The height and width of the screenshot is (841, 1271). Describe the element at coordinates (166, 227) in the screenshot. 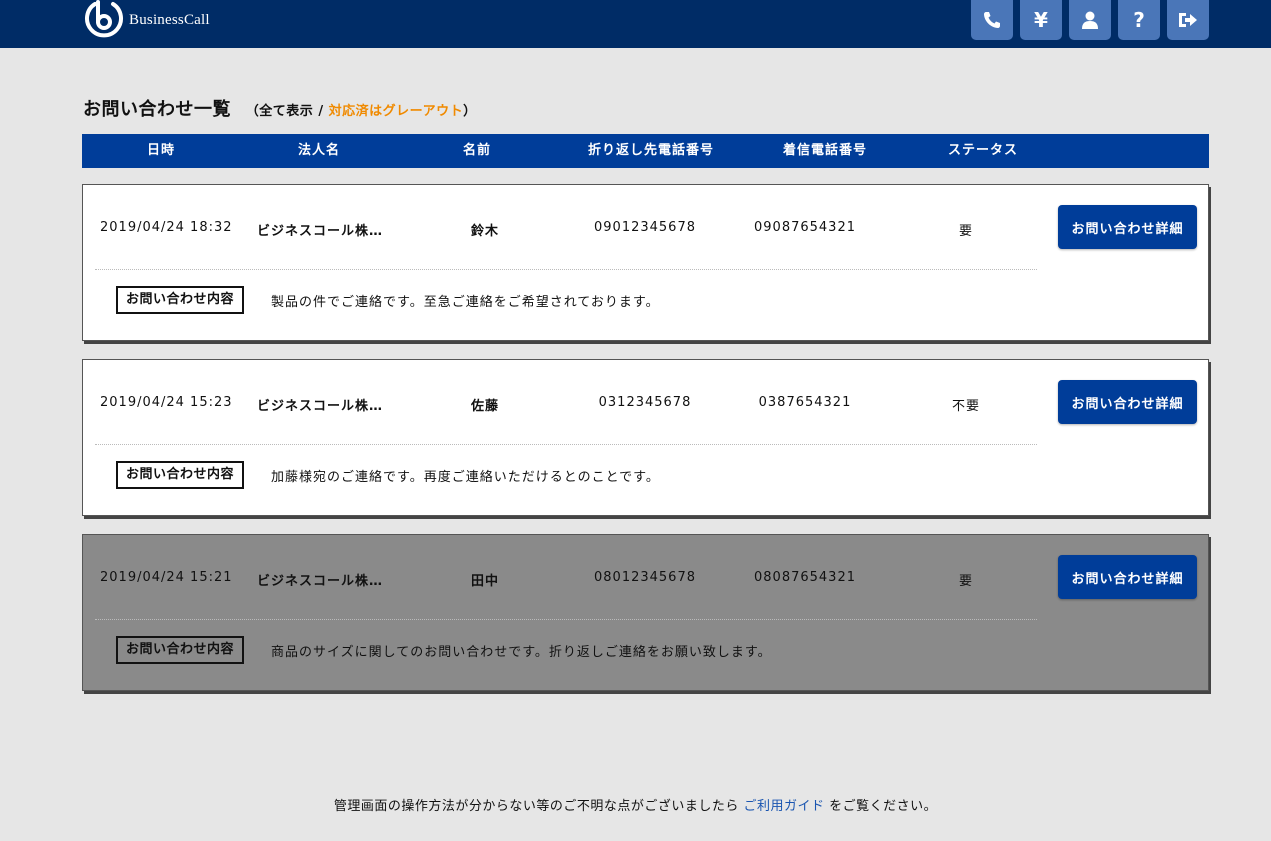

I see `row-datetime: 2019/04/24 18:32` at that location.